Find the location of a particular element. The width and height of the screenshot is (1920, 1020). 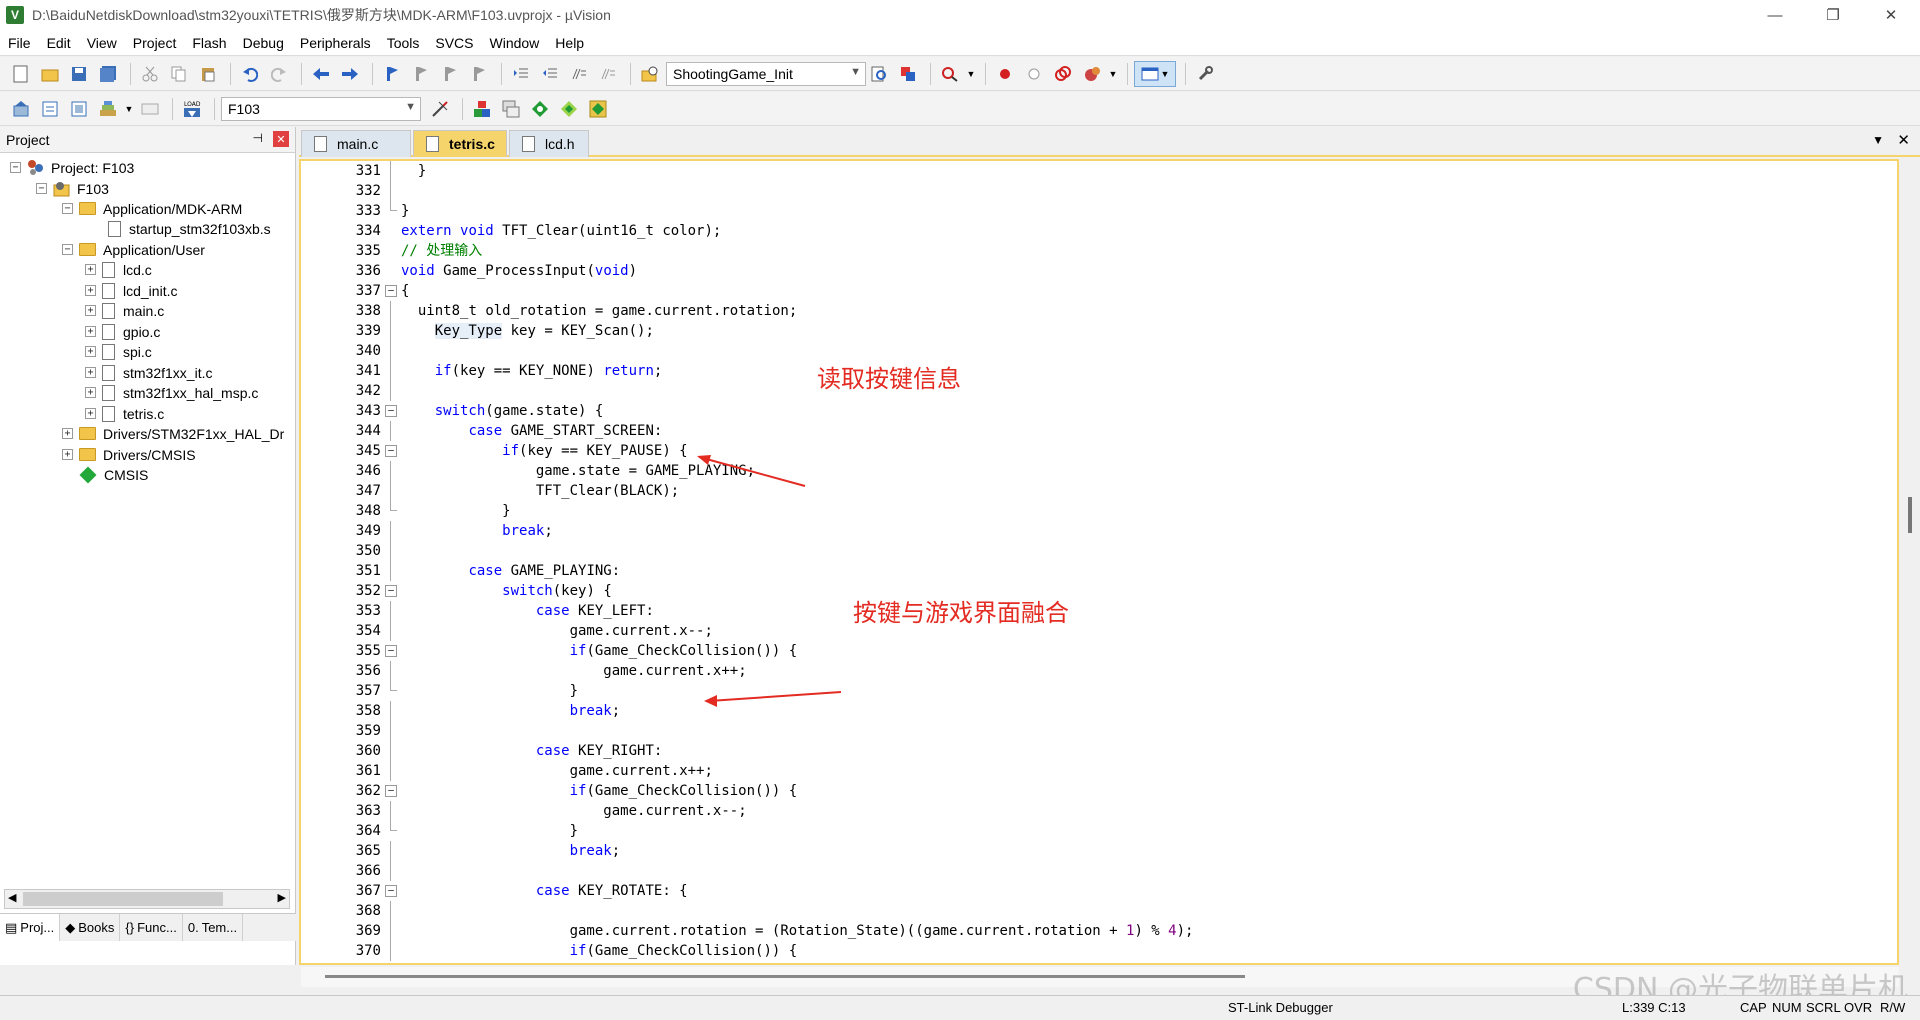

menu-view: View is located at coordinates (102, 43).